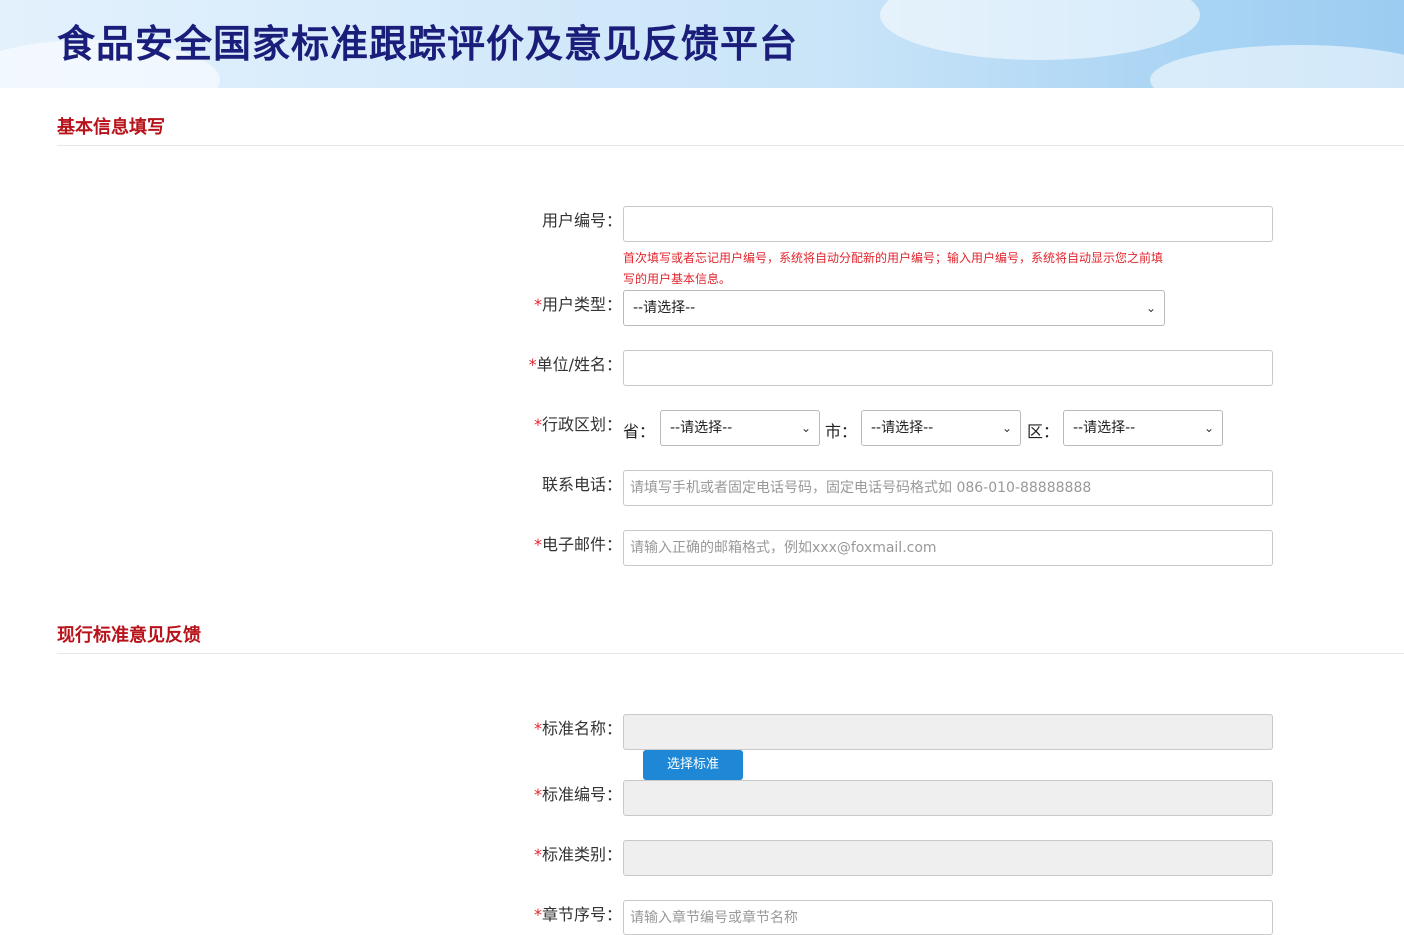 Image resolution: width=1404 pixels, height=935 pixels. What do you see at coordinates (129, 635) in the screenshot?
I see `section-title-feedback: 现行标准意见反馈` at bounding box center [129, 635].